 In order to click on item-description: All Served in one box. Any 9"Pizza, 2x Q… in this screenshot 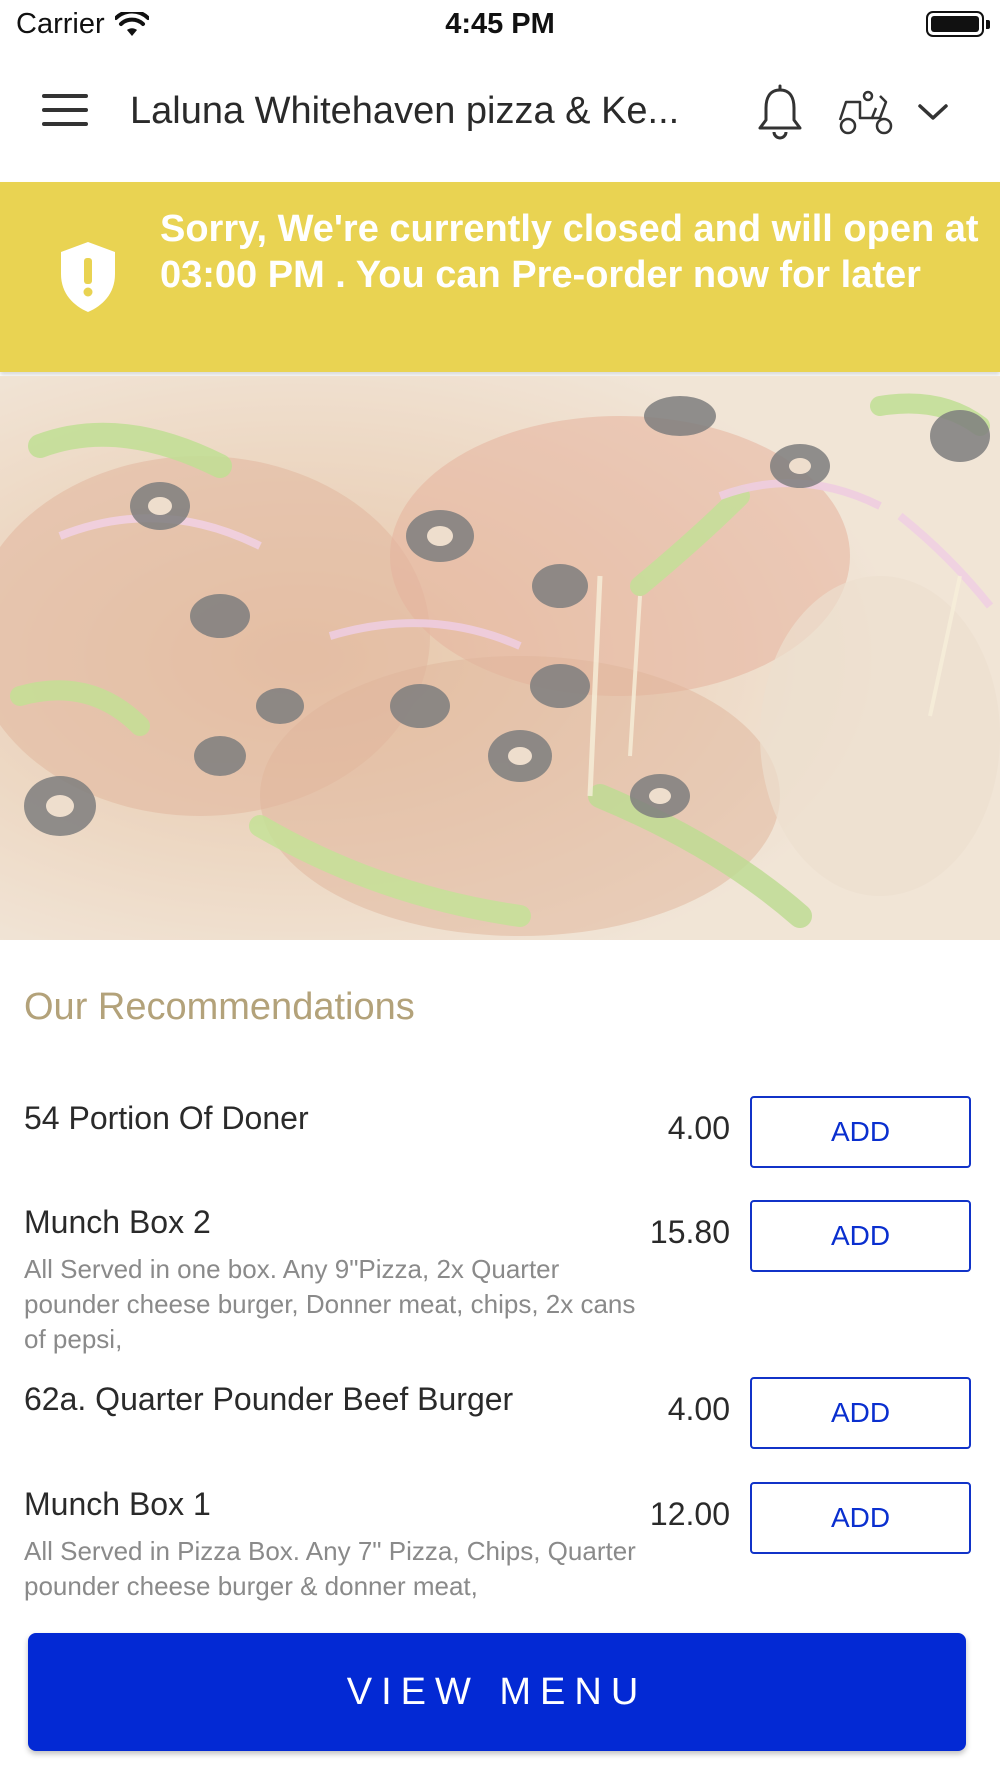, I will do `click(330, 1304)`.